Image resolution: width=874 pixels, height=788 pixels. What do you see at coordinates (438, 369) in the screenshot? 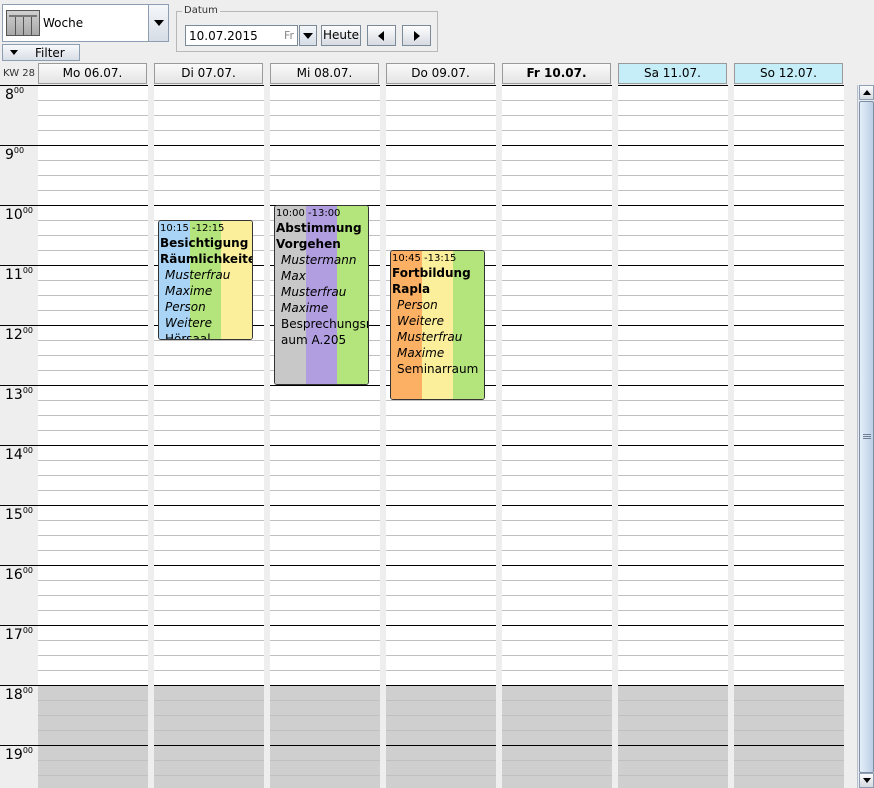
I see `appointment-room: Seminarraum` at bounding box center [438, 369].